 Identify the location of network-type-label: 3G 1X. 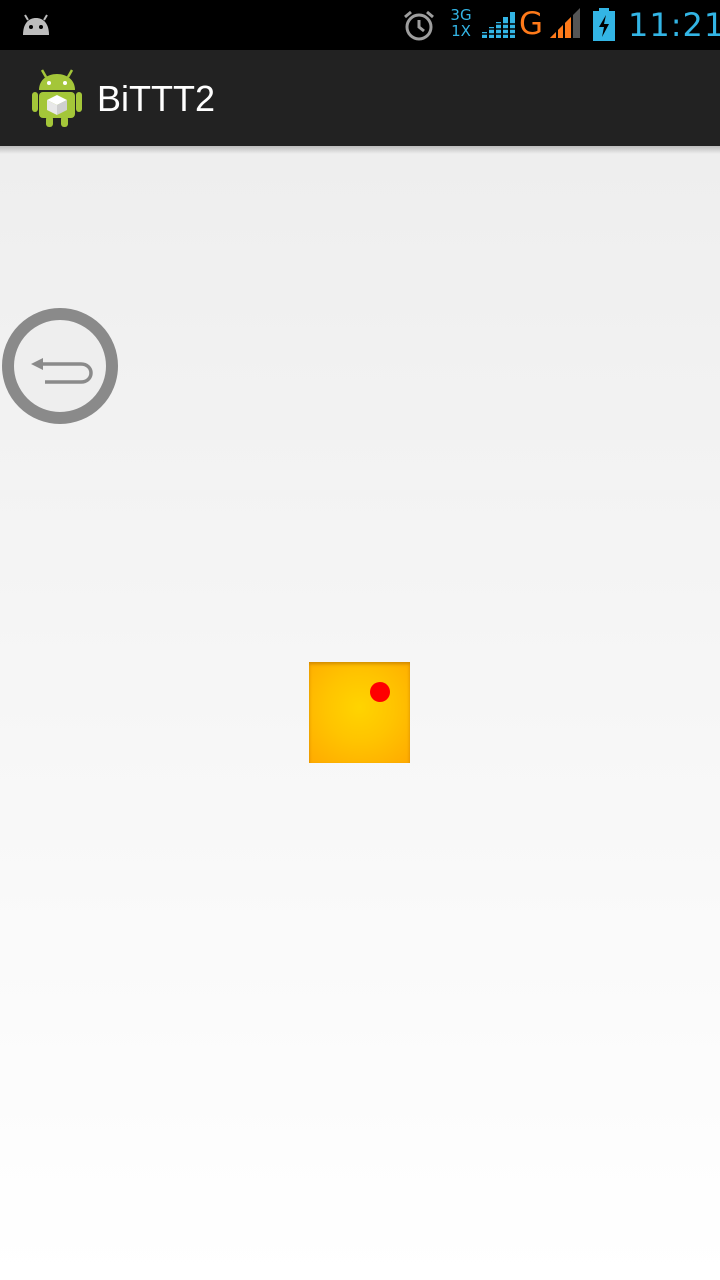
(461, 23).